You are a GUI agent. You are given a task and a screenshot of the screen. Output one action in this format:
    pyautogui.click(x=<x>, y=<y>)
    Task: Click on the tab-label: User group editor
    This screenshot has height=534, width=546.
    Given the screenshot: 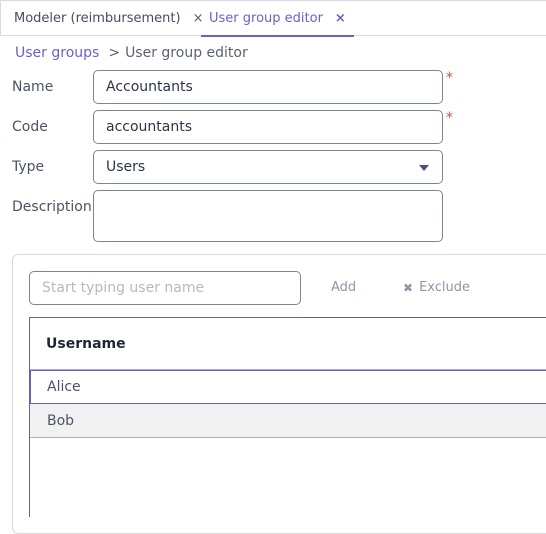 What is the action you would take?
    pyautogui.click(x=266, y=18)
    